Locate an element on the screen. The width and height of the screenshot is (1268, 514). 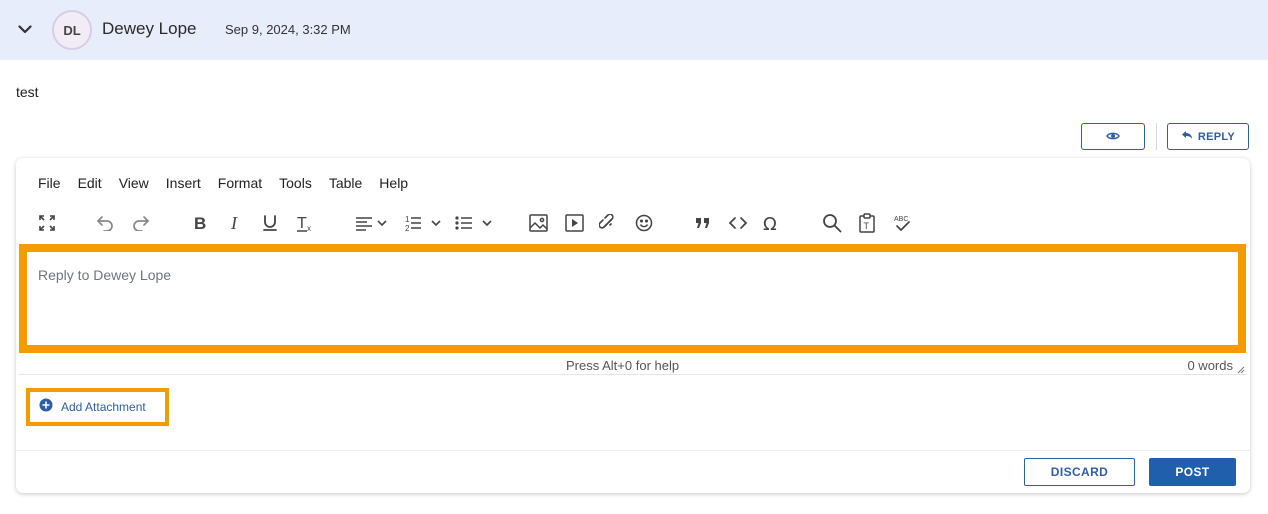
footer-divider is located at coordinates (633, 450).